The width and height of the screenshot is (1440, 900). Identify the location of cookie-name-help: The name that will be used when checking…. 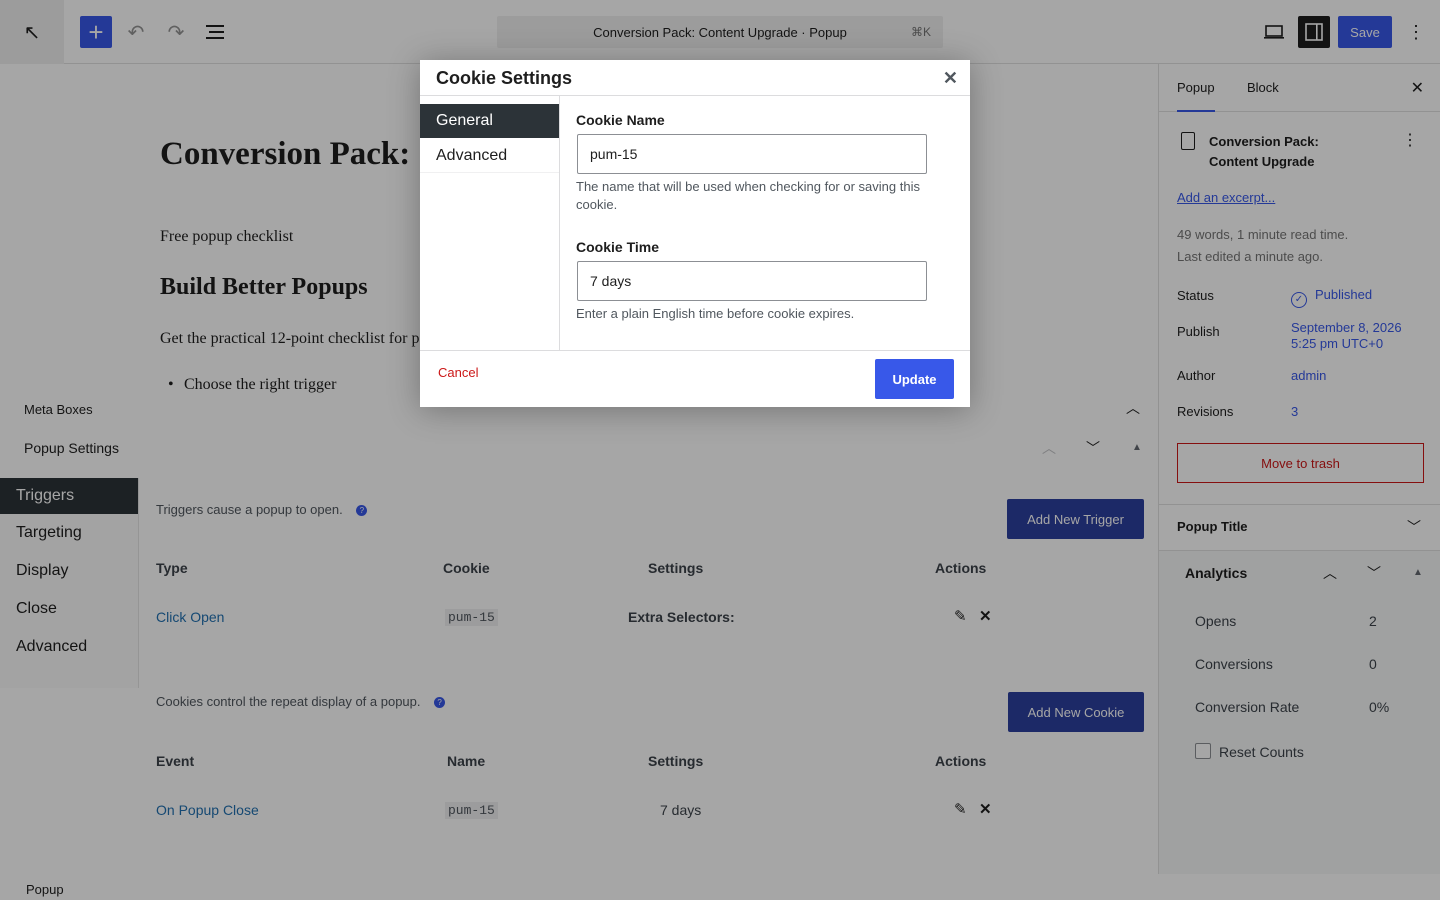
(748, 195).